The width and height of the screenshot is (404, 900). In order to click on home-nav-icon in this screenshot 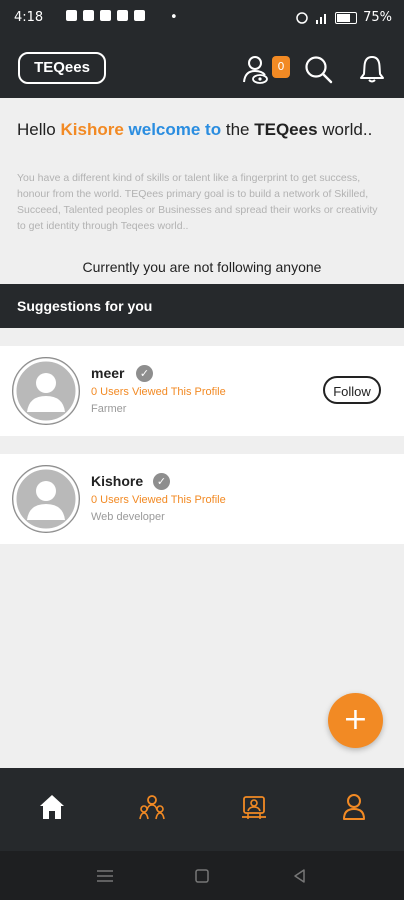, I will do `click(202, 876)`.